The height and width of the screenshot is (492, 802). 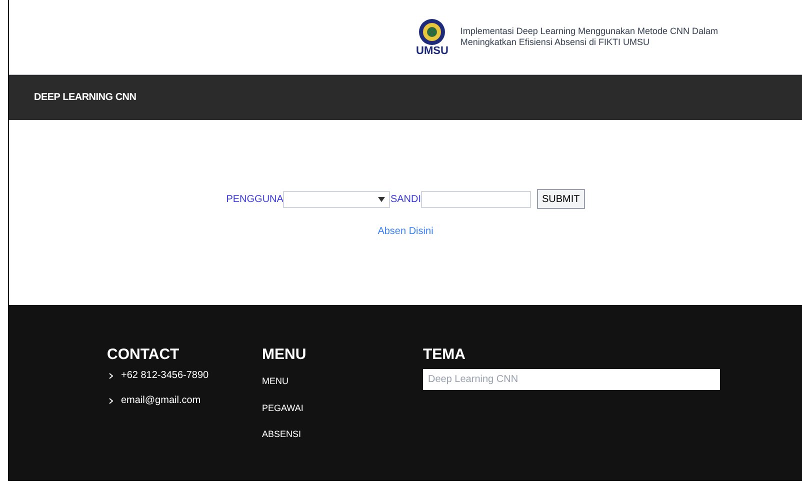 What do you see at coordinates (589, 31) in the screenshot?
I see `title-line: Implementasi Deep Learning Menggunakan Metode CNN Dalam` at bounding box center [589, 31].